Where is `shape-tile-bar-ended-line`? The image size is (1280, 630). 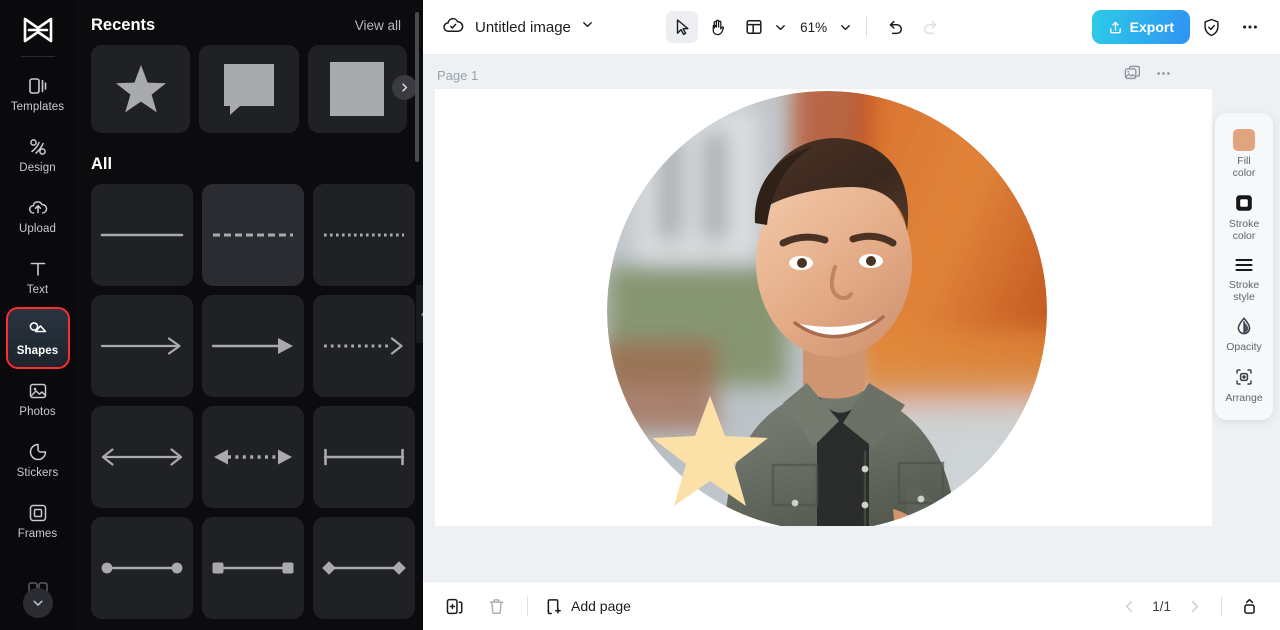 shape-tile-bar-ended-line is located at coordinates (364, 457).